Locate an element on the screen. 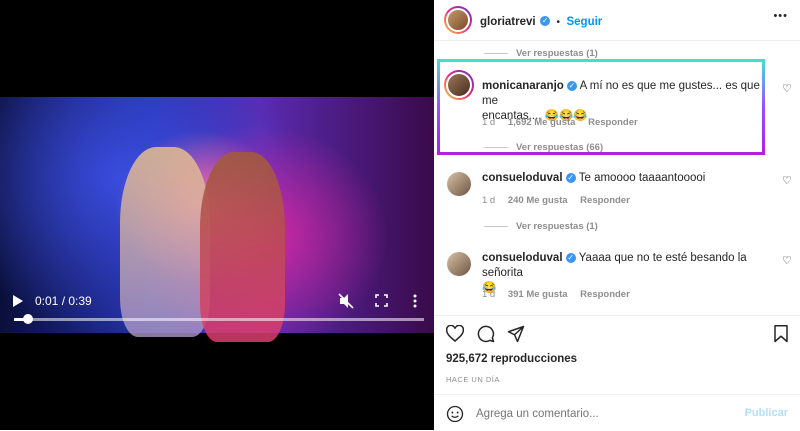  story-ring is located at coordinates (458, 20).